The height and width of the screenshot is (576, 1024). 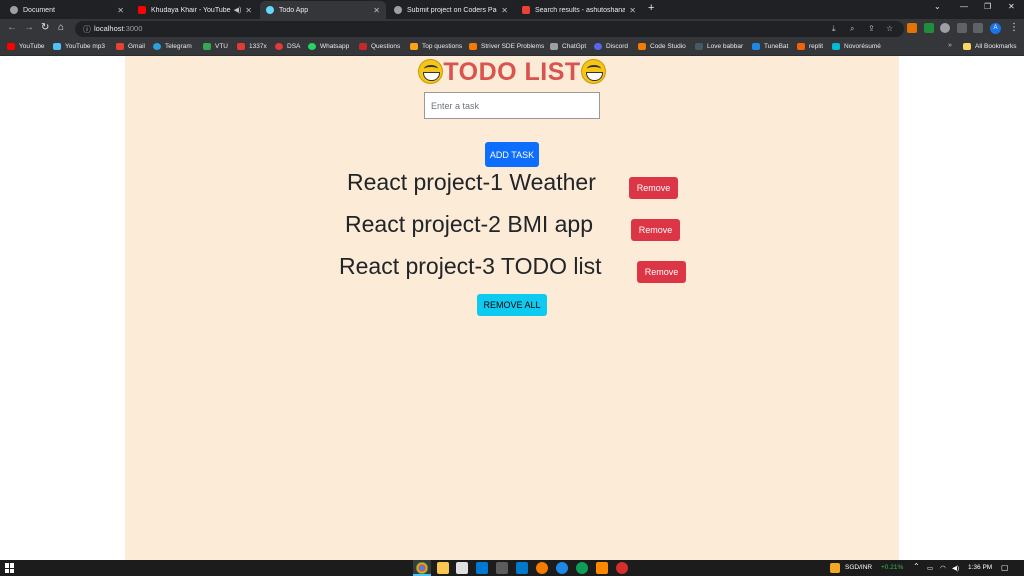 What do you see at coordinates (172, 46) in the screenshot?
I see `bookmark-telegram: Telegram` at bounding box center [172, 46].